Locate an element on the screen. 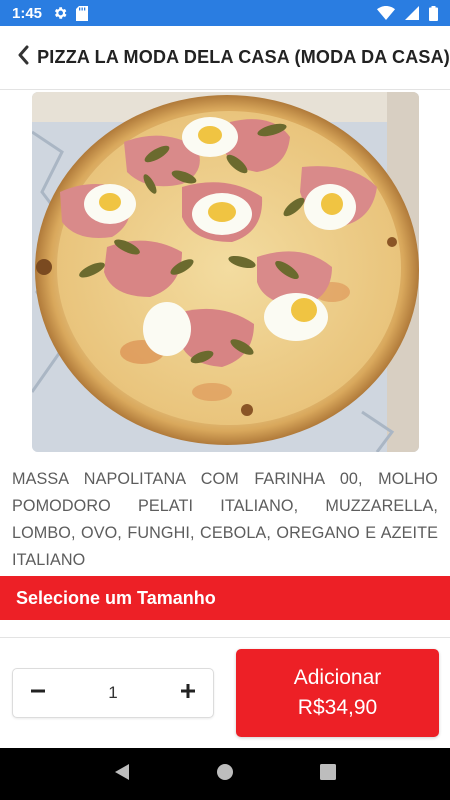 This screenshot has width=450, height=800. recents-square-icon is located at coordinates (328, 774).